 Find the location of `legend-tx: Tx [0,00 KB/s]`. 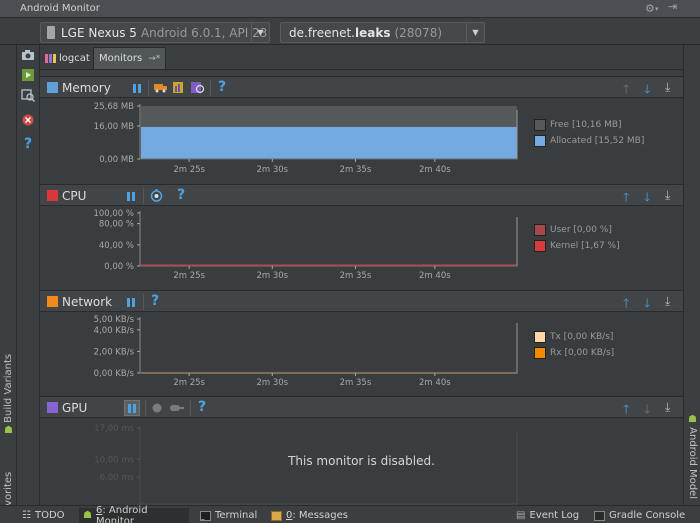

legend-tx: Tx [0,00 KB/s] is located at coordinates (573, 337).